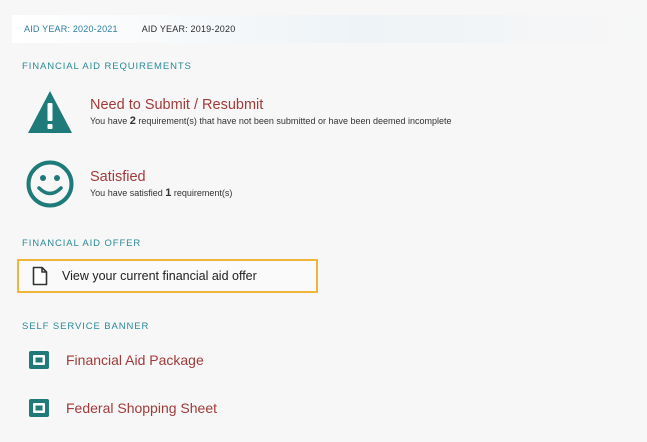  I want to click on satisfied-desc-suffix: requirement(s), so click(202, 193).